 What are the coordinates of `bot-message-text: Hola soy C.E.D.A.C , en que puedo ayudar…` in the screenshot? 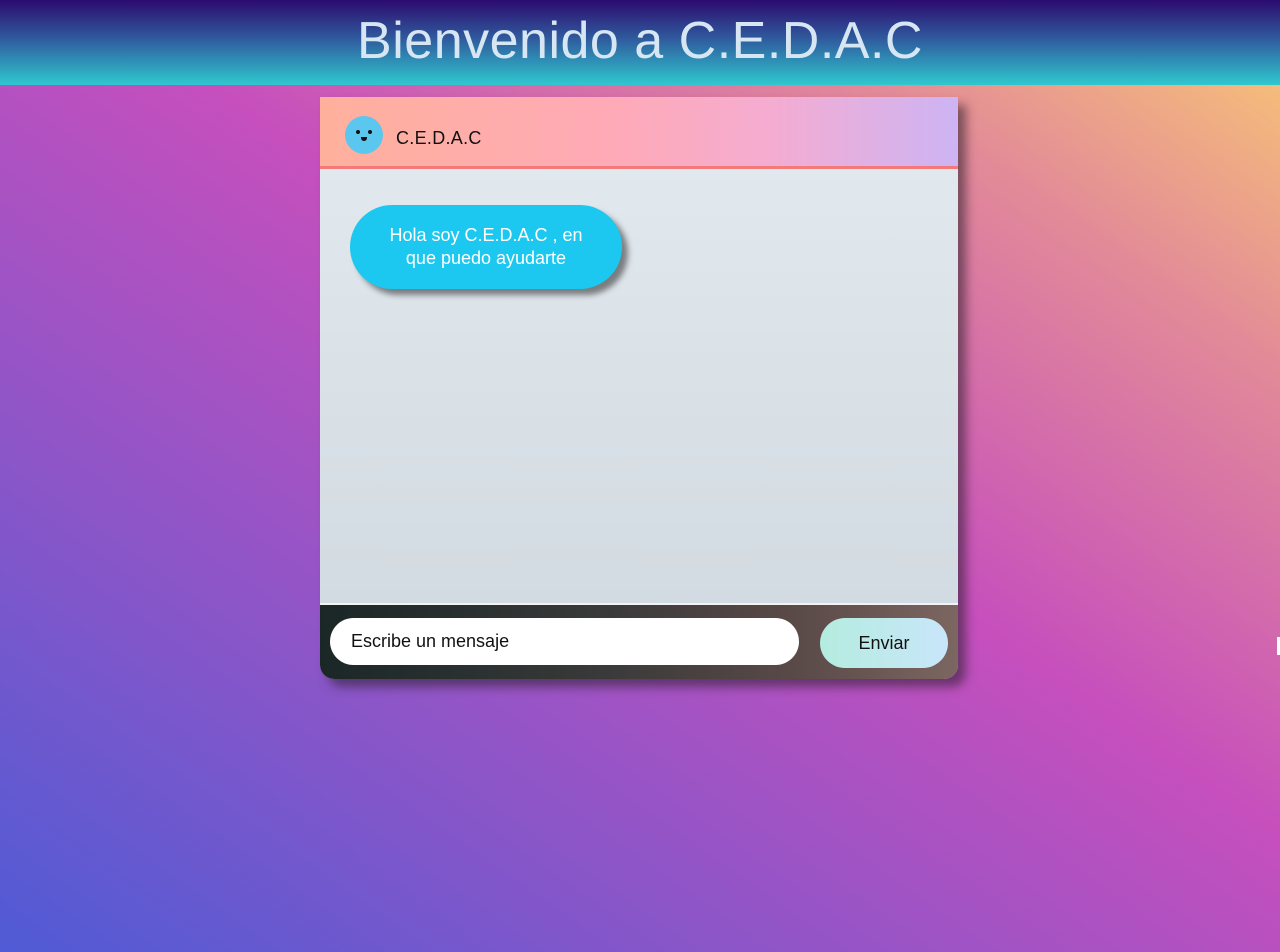 It's located at (486, 246).